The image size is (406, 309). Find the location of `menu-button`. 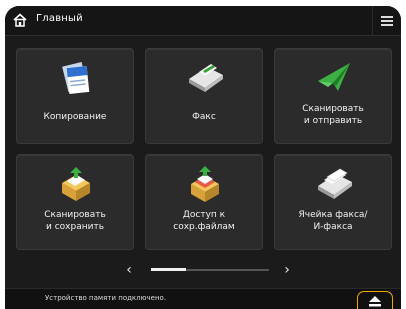

menu-button is located at coordinates (386, 20).